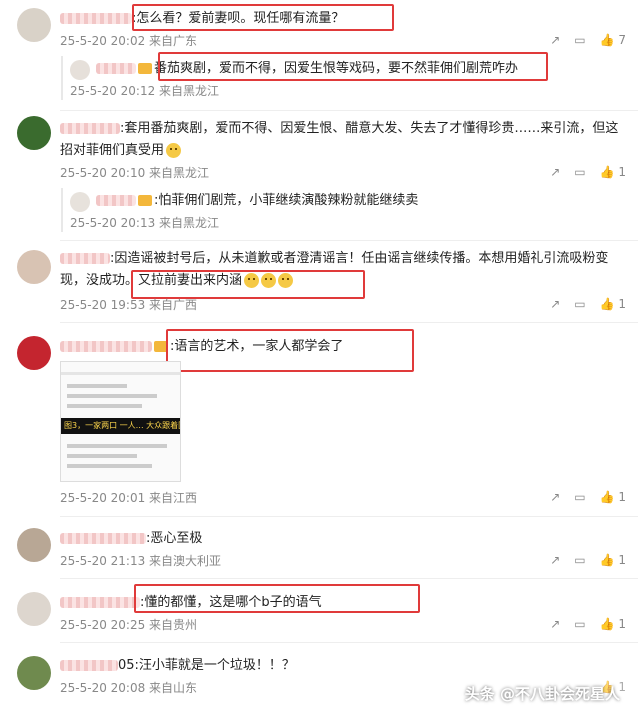 This screenshot has height=718, width=638. I want to click on comment-meta: 25-5-20 20:25 来自贵州, so click(129, 625).